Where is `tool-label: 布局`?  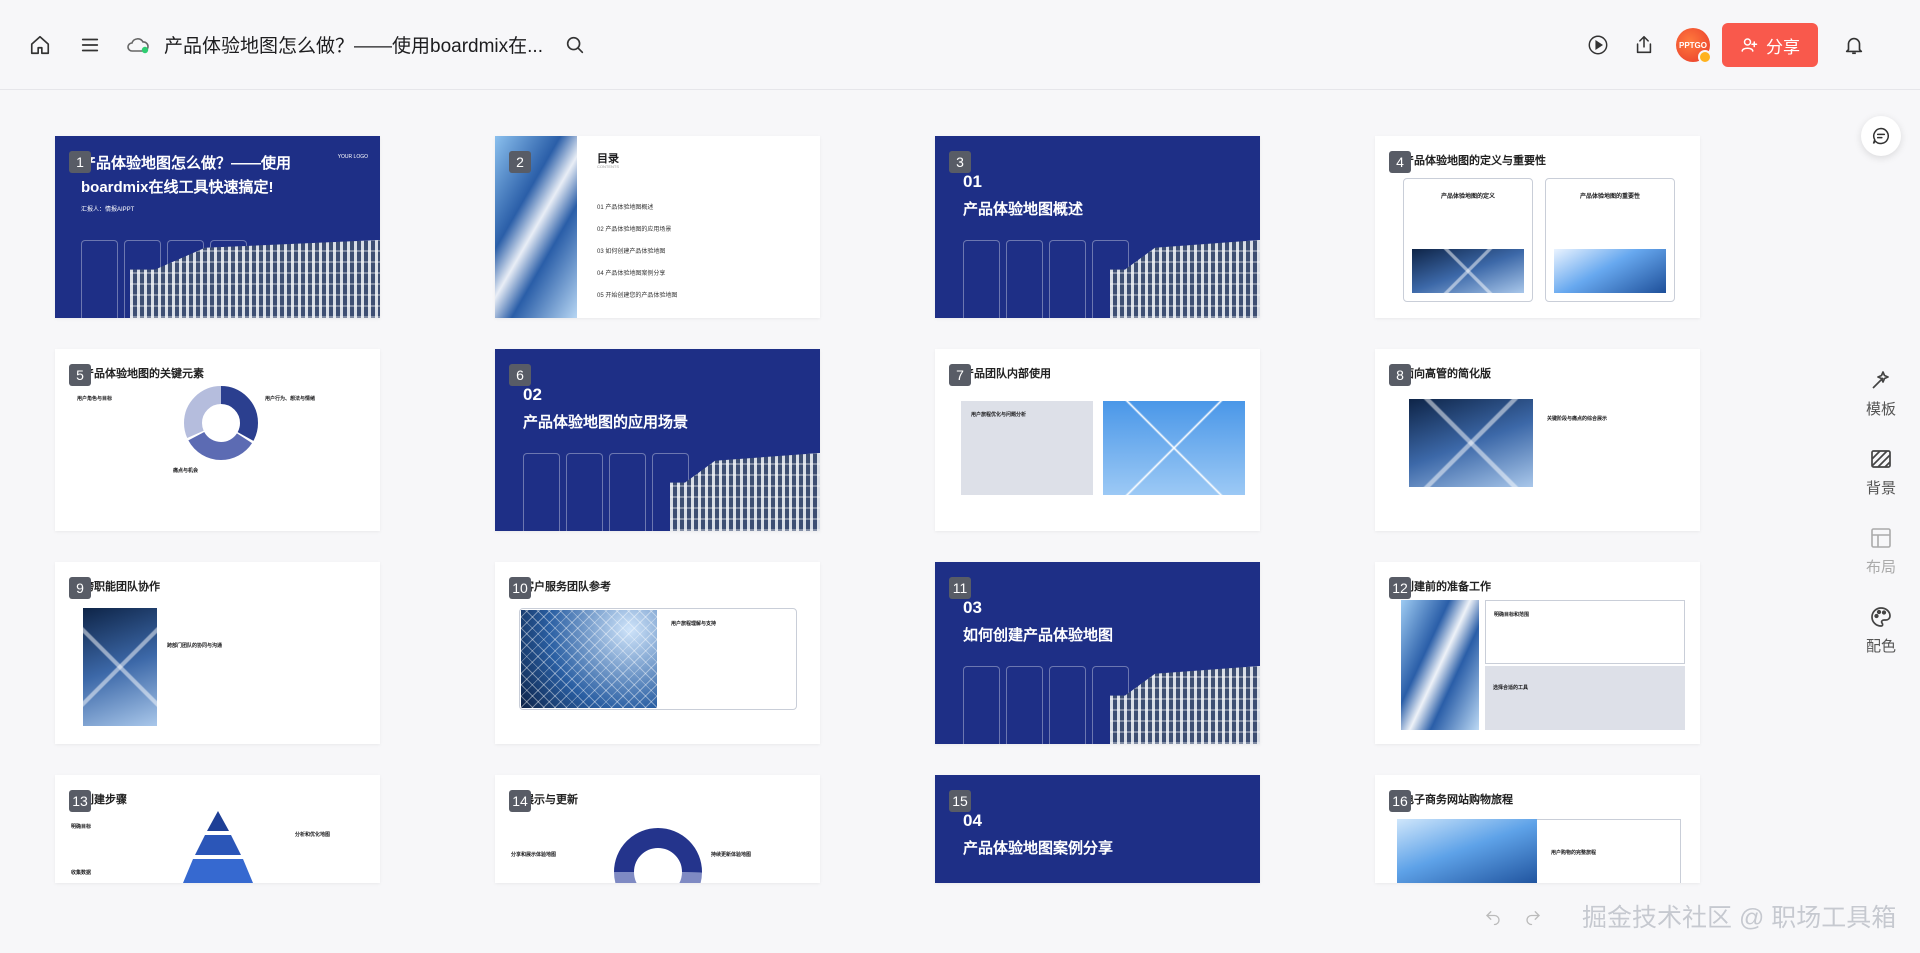
tool-label: 布局 is located at coordinates (1880, 567).